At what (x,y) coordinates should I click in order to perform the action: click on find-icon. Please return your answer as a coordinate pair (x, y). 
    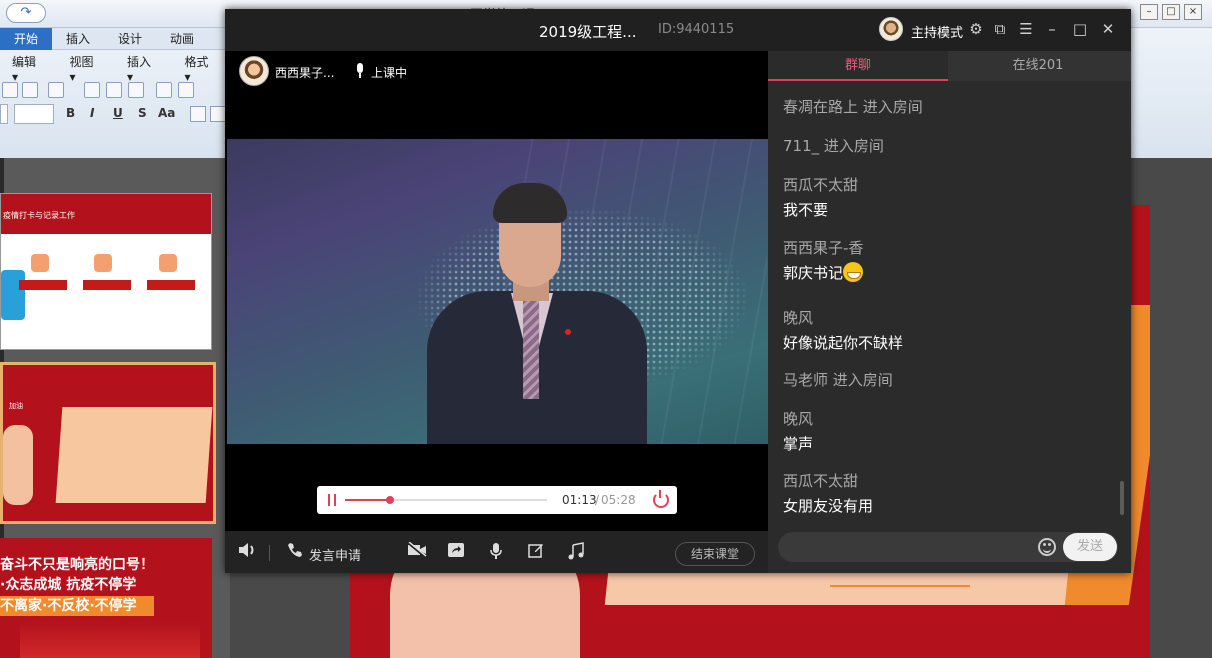
    Looking at the image, I should click on (186, 90).